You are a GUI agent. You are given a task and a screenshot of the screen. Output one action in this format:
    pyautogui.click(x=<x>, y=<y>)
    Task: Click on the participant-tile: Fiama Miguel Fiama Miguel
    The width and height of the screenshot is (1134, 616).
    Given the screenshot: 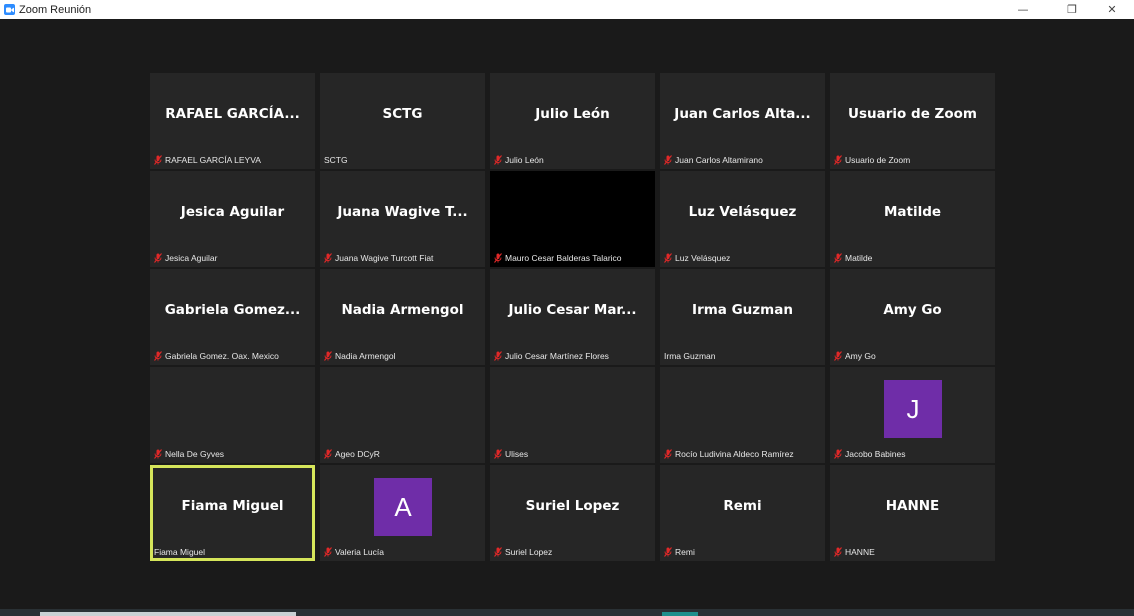 What is the action you would take?
    pyautogui.click(x=232, y=513)
    